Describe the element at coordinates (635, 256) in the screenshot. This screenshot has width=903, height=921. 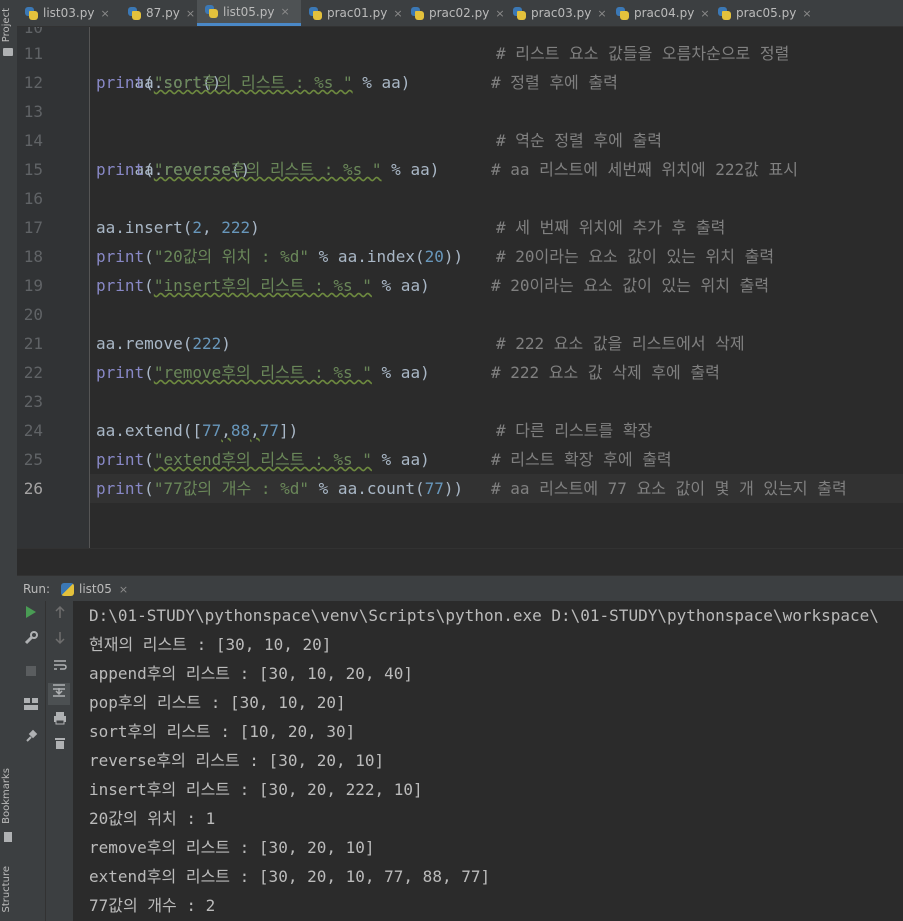
I see `code-comment: # 20이라는 요소 값이 있는 위치 출력` at that location.